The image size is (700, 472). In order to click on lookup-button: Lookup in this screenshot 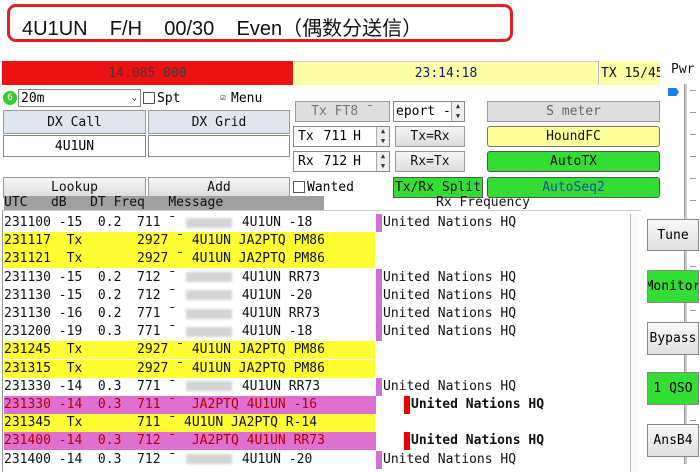, I will do `click(74, 187)`.